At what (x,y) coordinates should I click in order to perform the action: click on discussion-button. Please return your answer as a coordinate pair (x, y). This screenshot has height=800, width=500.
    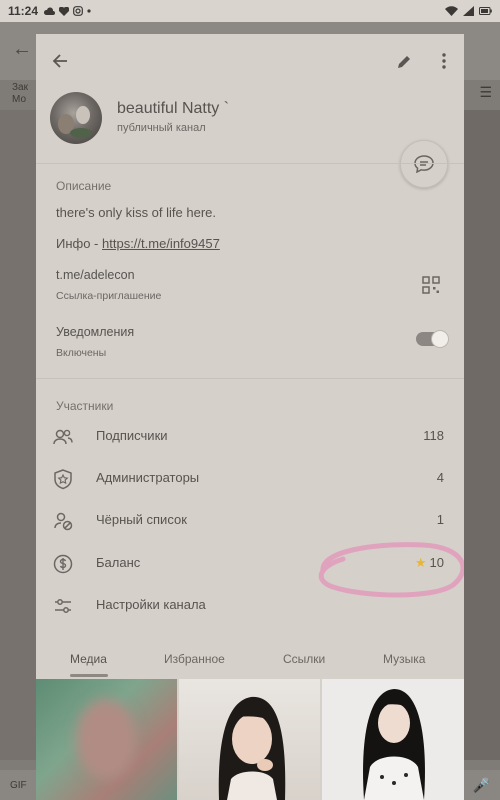
    Looking at the image, I should click on (424, 164).